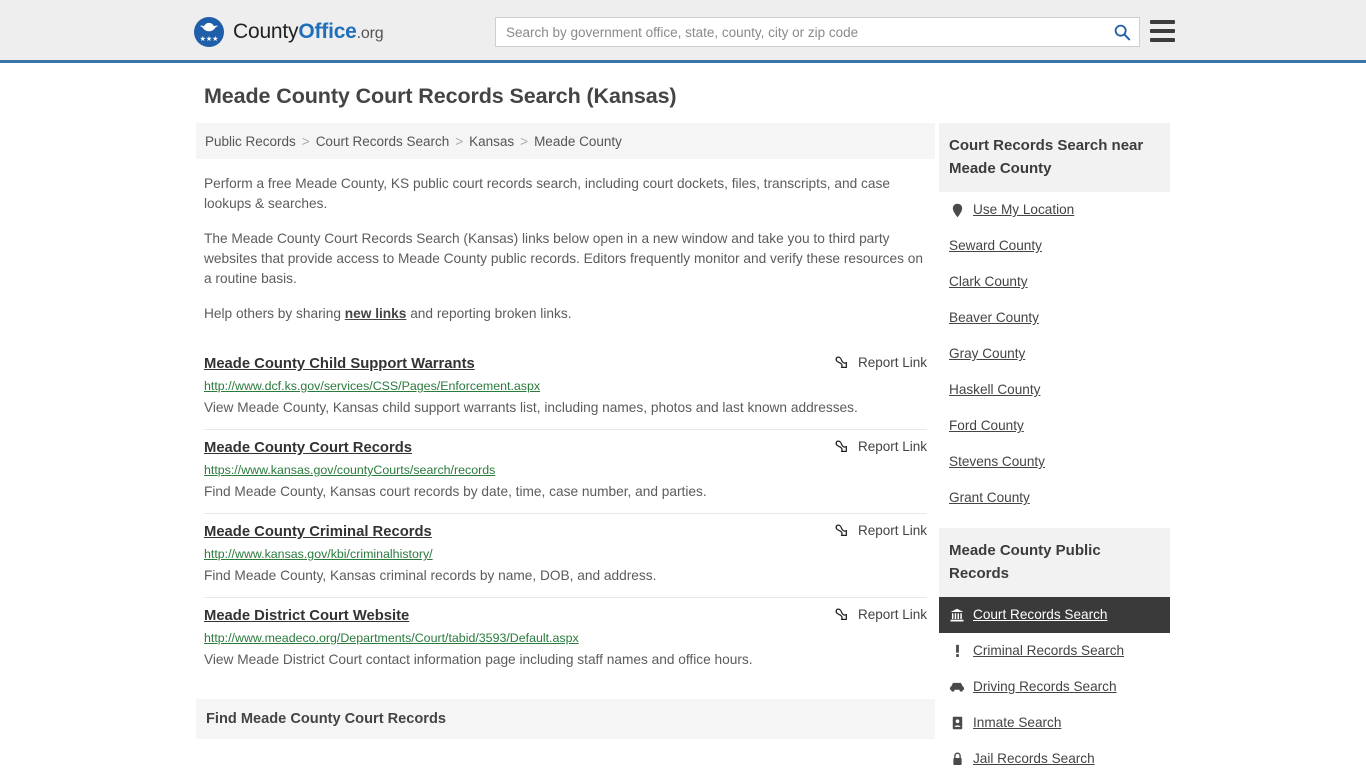 Image resolution: width=1366 pixels, height=768 pixels. What do you see at coordinates (1034, 758) in the screenshot?
I see `sidebar-item-label: Jail Records Search` at bounding box center [1034, 758].